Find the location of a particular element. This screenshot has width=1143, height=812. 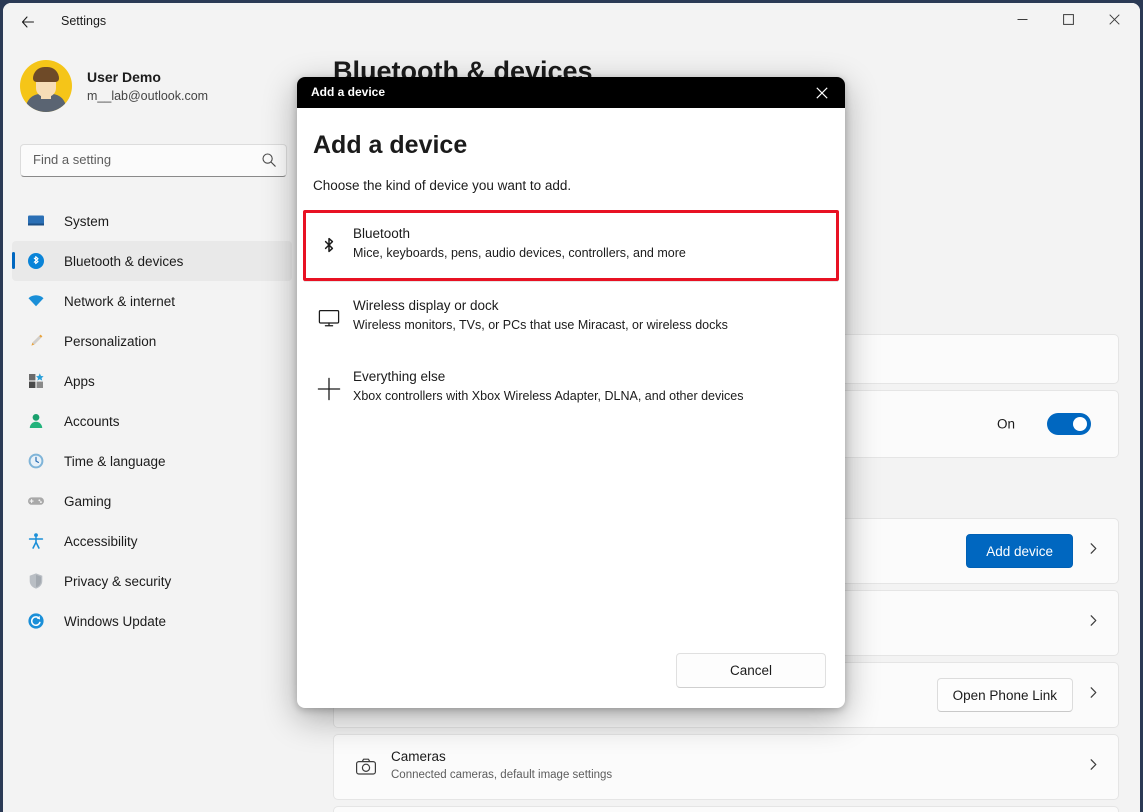

cameras-title: Cameras is located at coordinates (418, 756).